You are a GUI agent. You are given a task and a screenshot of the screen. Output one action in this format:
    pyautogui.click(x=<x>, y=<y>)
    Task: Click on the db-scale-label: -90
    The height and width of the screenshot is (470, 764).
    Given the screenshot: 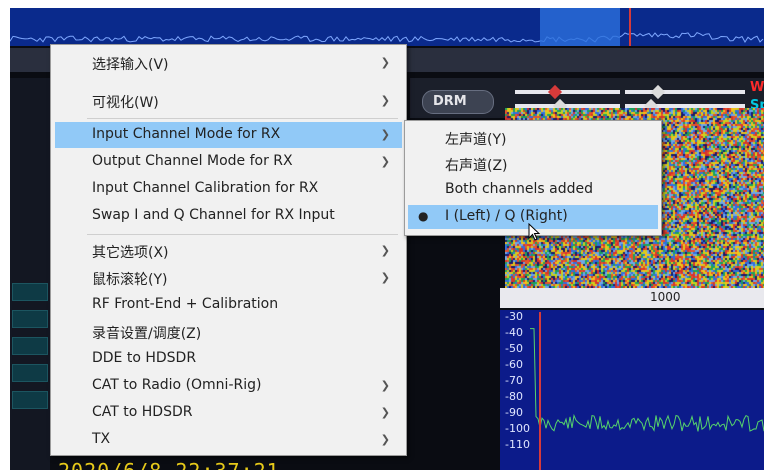 What is the action you would take?
    pyautogui.click(x=514, y=412)
    